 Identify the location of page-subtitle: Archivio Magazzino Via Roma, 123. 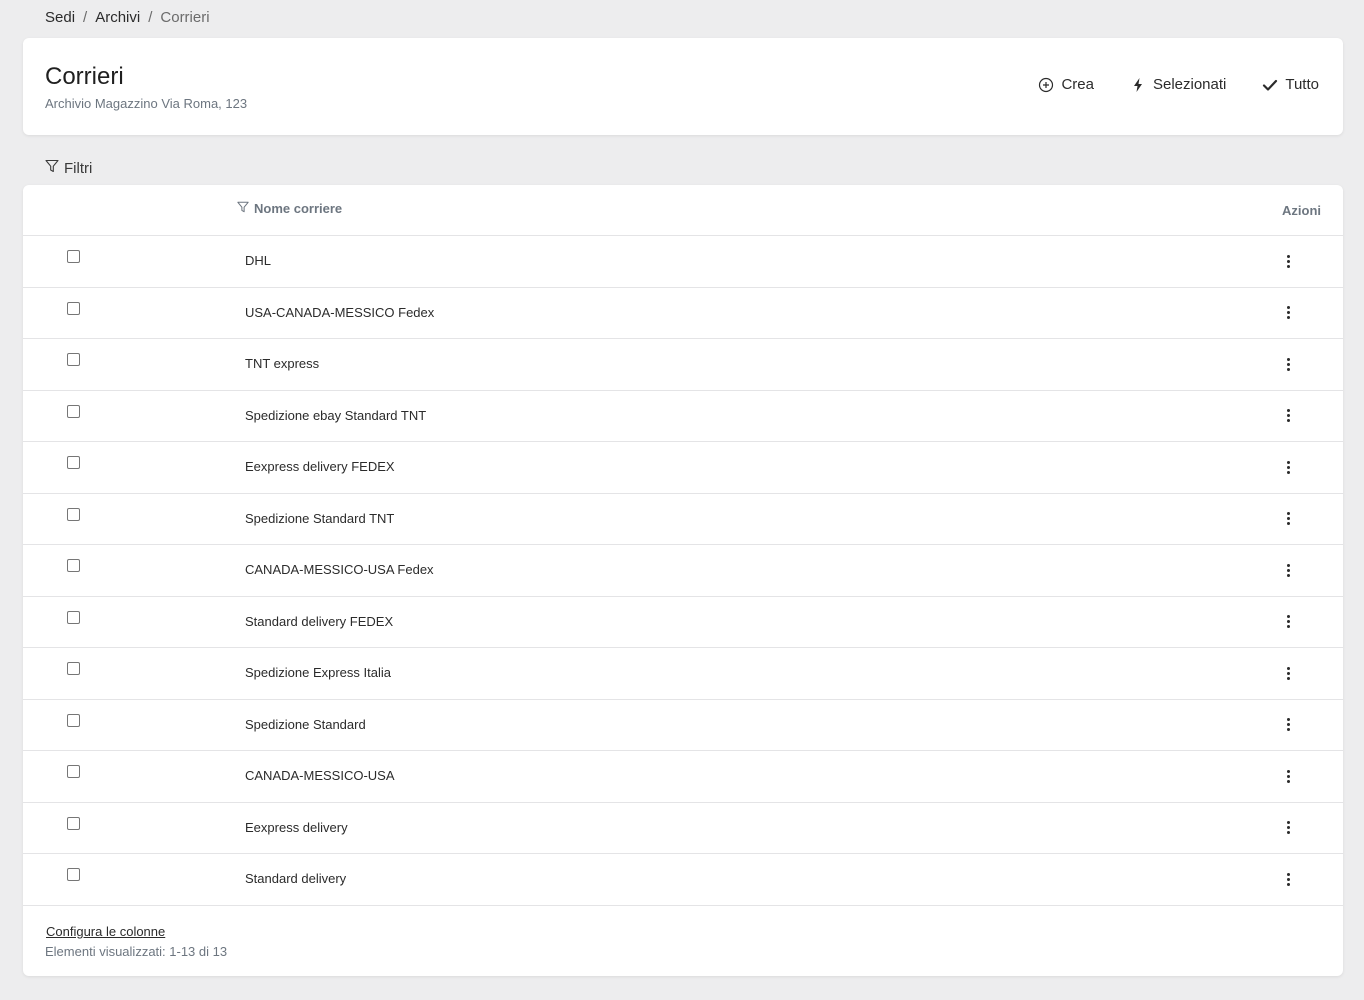
(146, 103).